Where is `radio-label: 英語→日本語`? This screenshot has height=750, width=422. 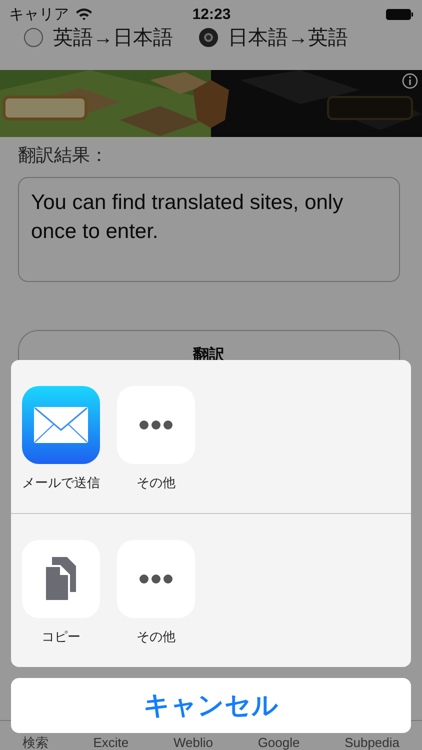 radio-label: 英語→日本語 is located at coordinates (113, 37).